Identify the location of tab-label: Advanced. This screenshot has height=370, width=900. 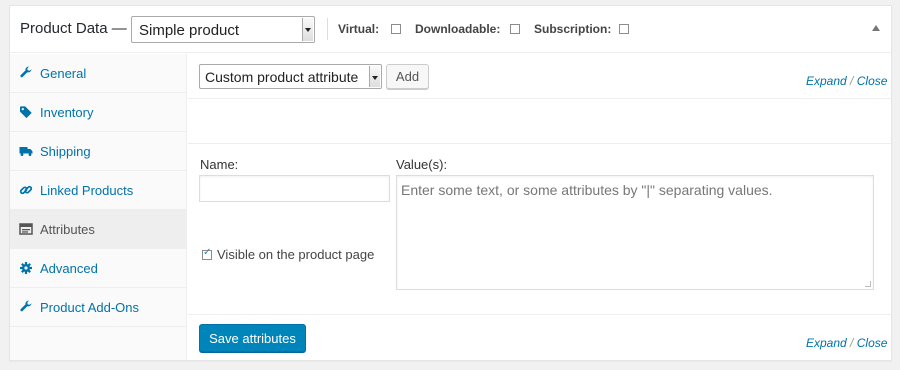
(69, 268).